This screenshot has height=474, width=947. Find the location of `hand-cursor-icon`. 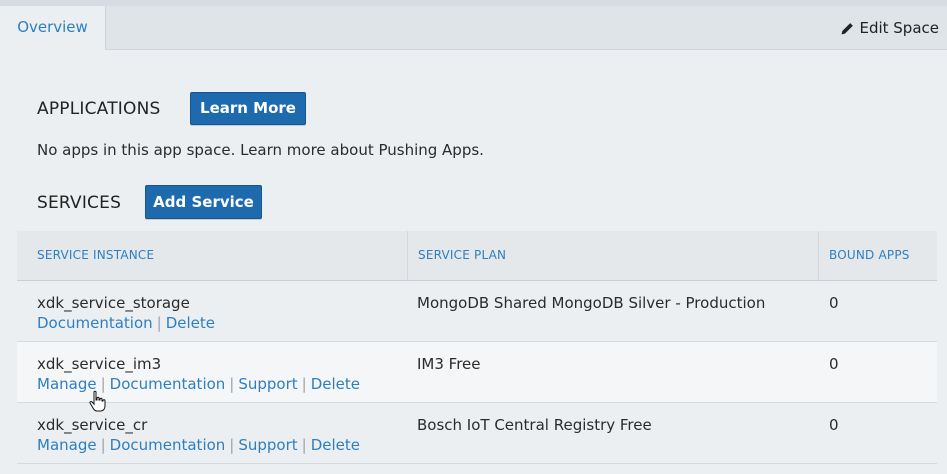

hand-cursor-icon is located at coordinates (98, 404).